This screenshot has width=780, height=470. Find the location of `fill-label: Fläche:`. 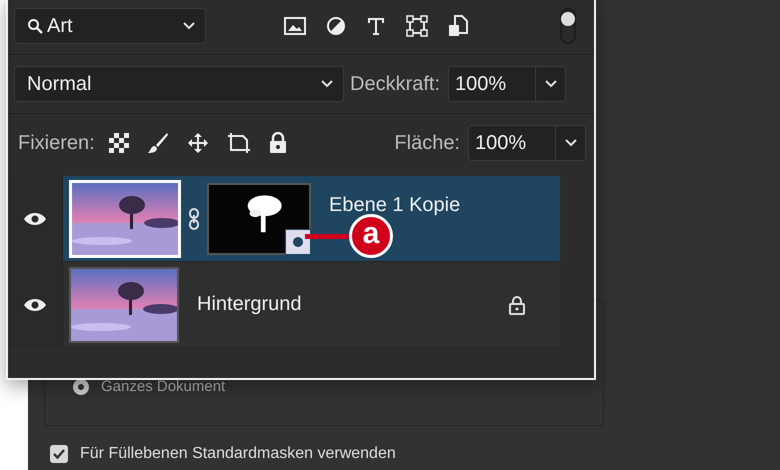

fill-label: Fläche: is located at coordinates (427, 143).